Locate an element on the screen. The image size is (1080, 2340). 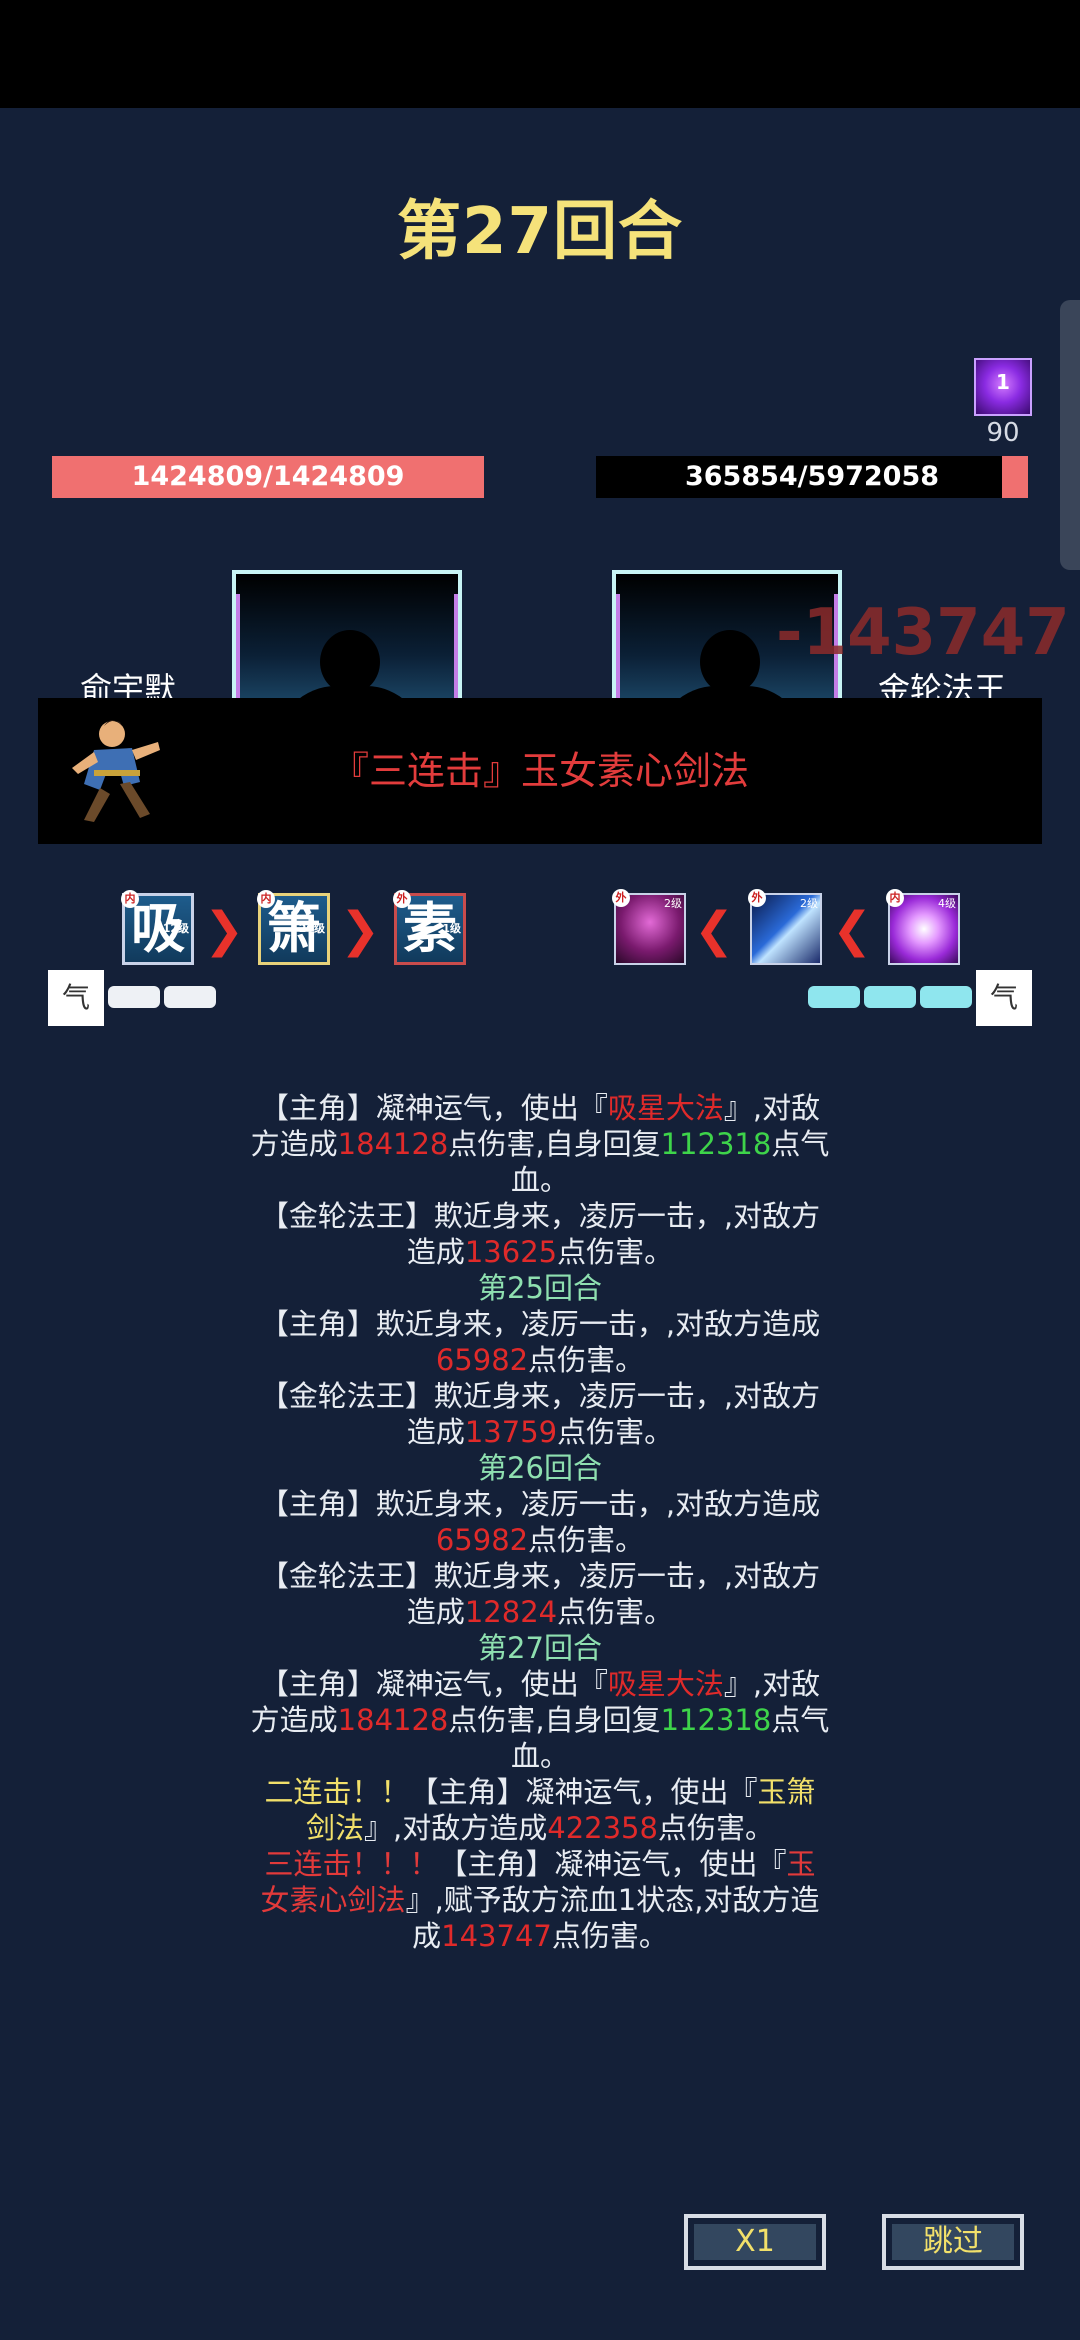
player-qi-label: 气 is located at coordinates (76, 998).